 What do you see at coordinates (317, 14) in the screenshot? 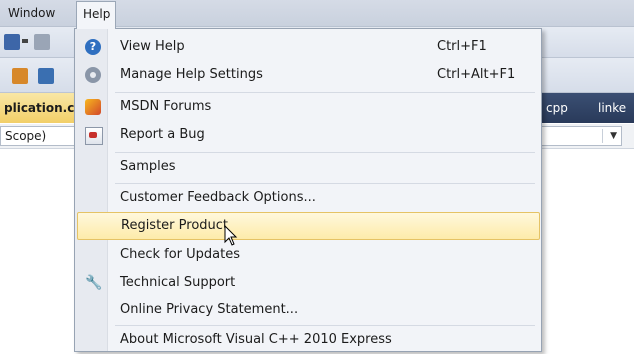
I see `menu-bar: Window Help` at bounding box center [317, 14].